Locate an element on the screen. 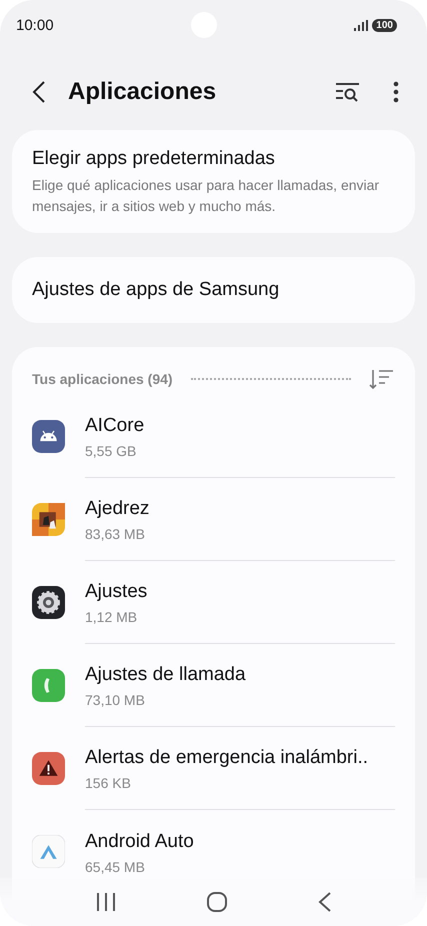 The height and width of the screenshot is (926, 427). app-name: Alertas de emergencia inalámbri.. is located at coordinates (240, 758).